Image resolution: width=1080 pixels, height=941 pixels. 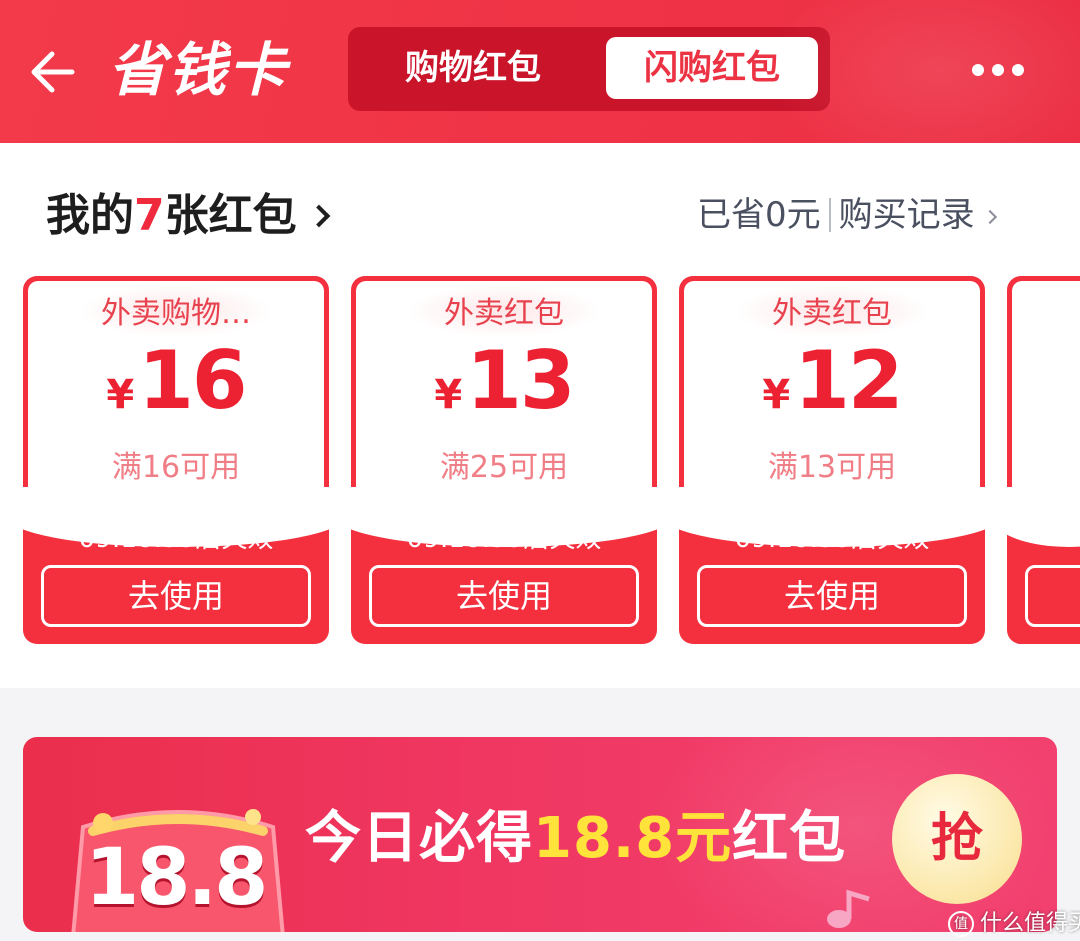 What do you see at coordinates (318, 216) in the screenshot?
I see `chevron-right-icon` at bounding box center [318, 216].